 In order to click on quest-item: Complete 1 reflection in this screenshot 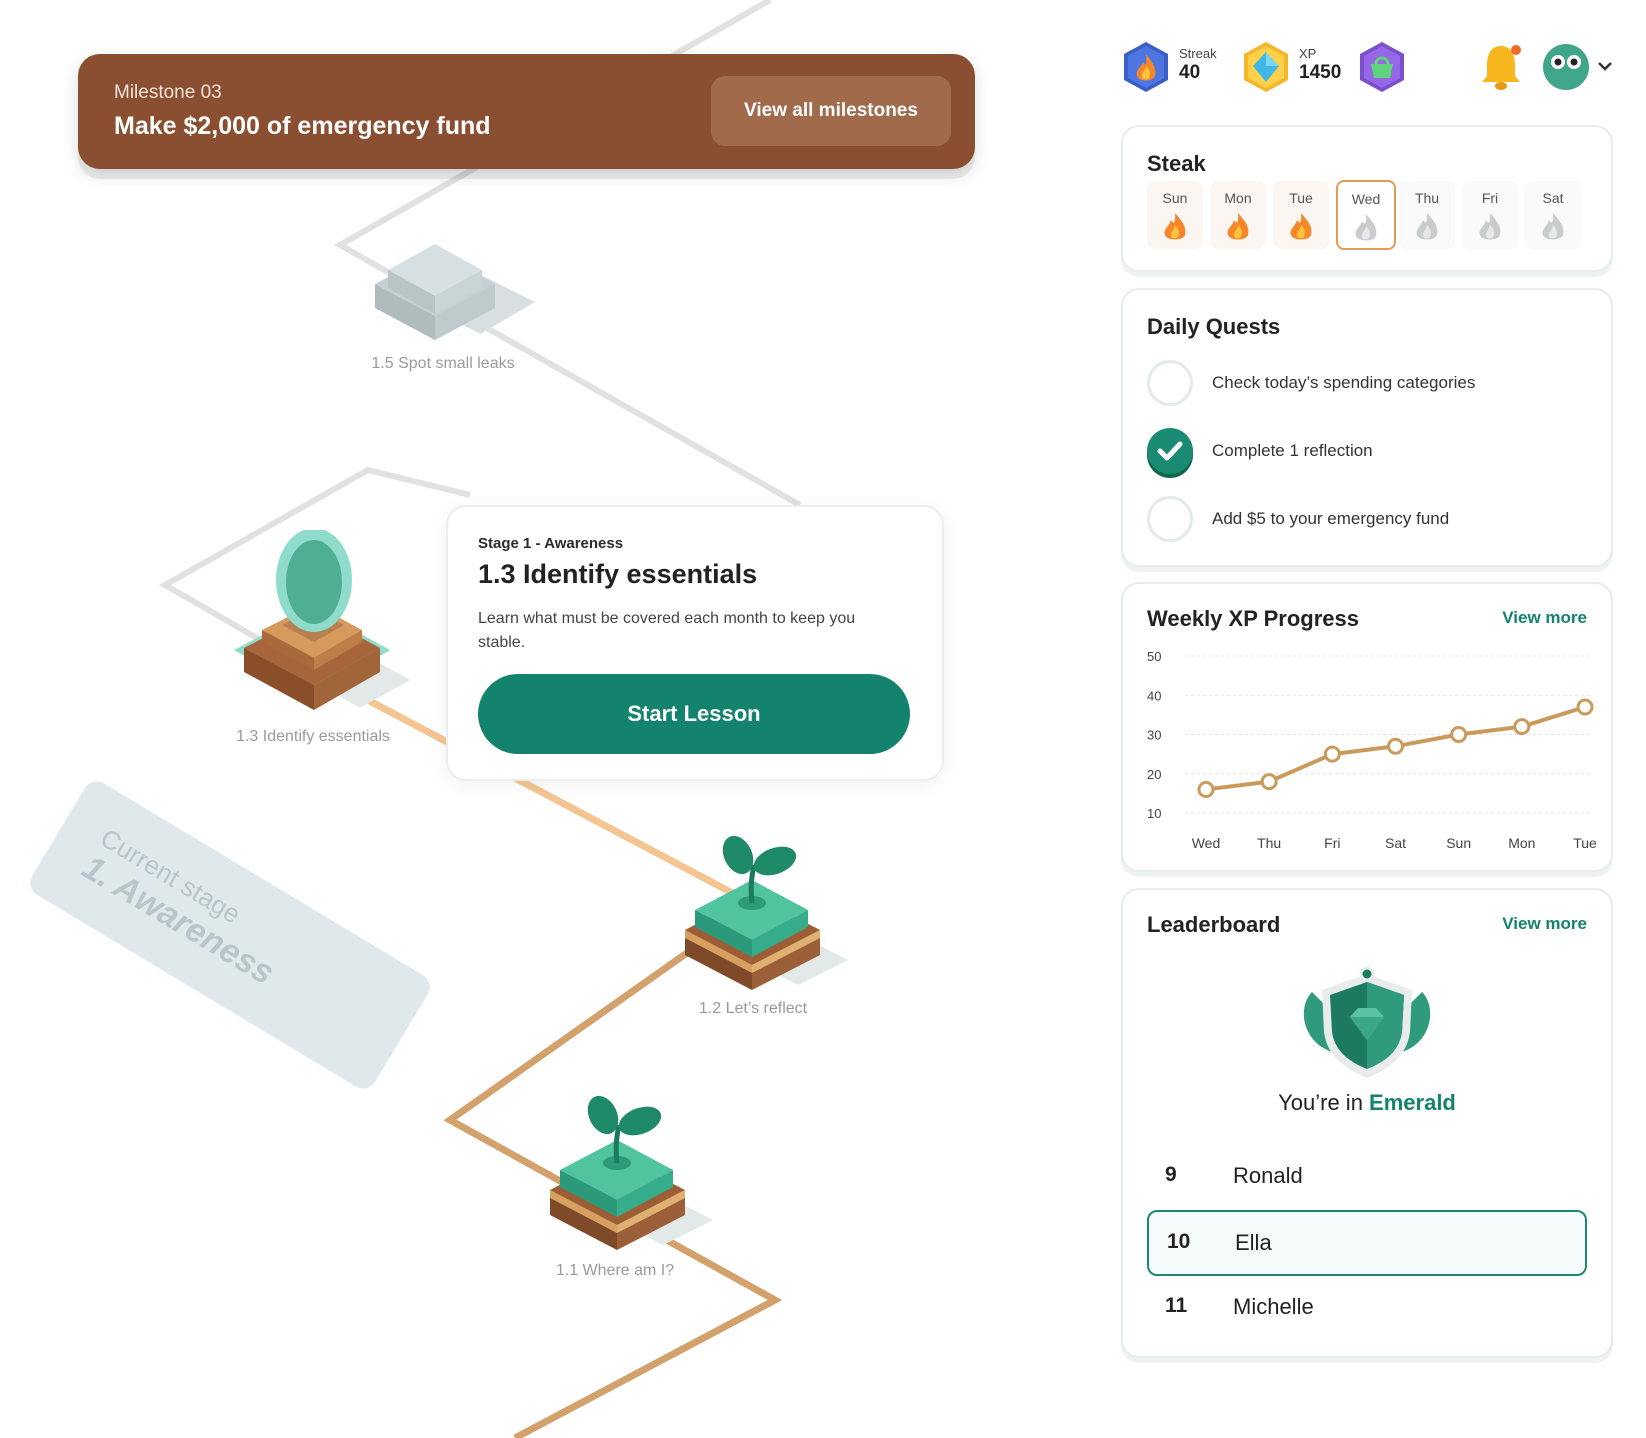, I will do `click(1372, 453)`.